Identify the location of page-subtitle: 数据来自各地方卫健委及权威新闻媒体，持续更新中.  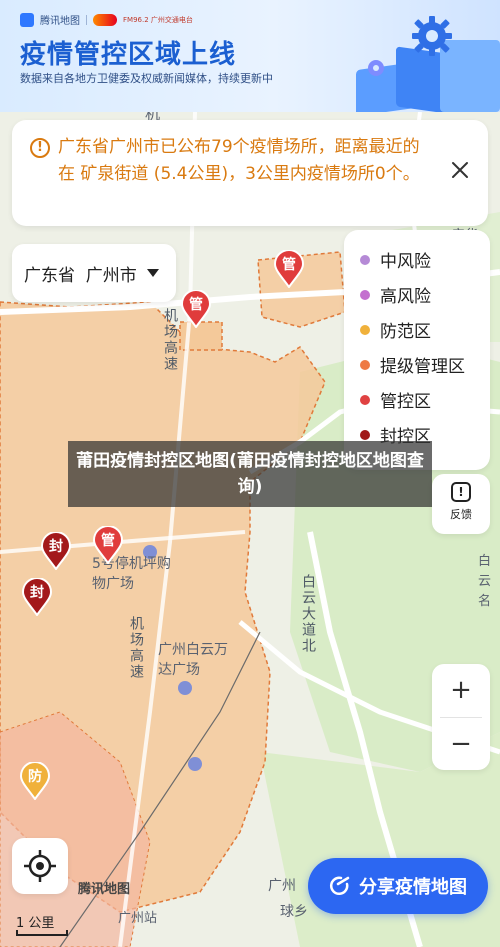
(146, 78).